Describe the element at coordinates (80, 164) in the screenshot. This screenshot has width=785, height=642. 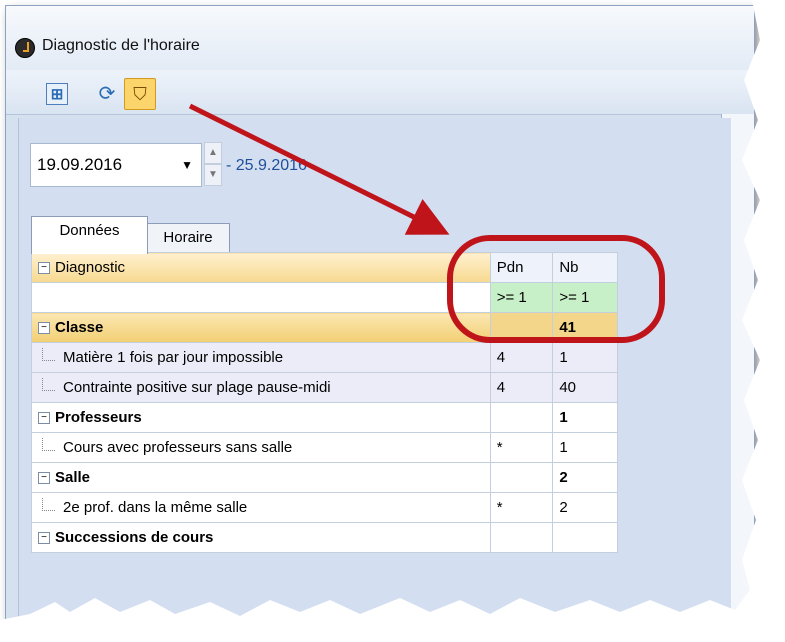
I see `start-date-value: 19.09.2016` at that location.